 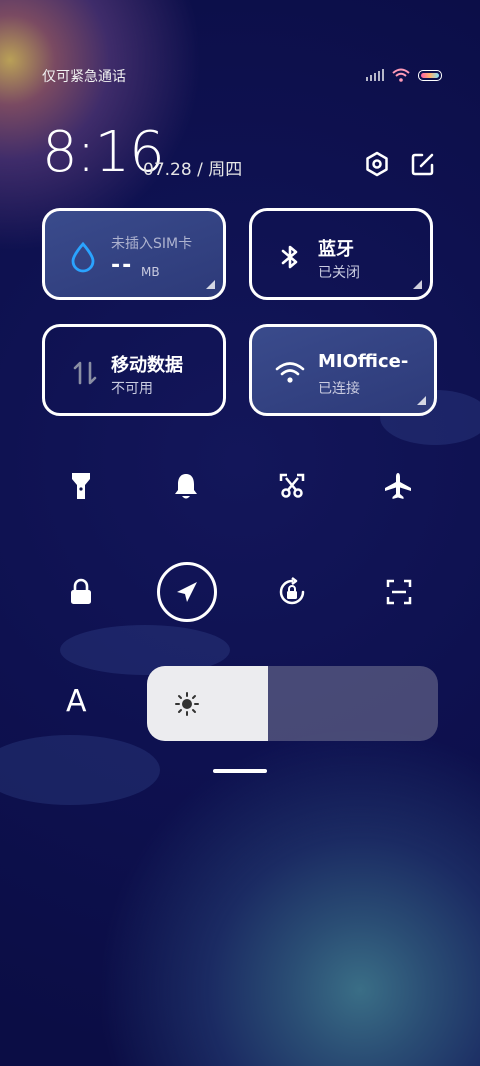 I want to click on rotation-lock-toggle, so click(x=292, y=592).